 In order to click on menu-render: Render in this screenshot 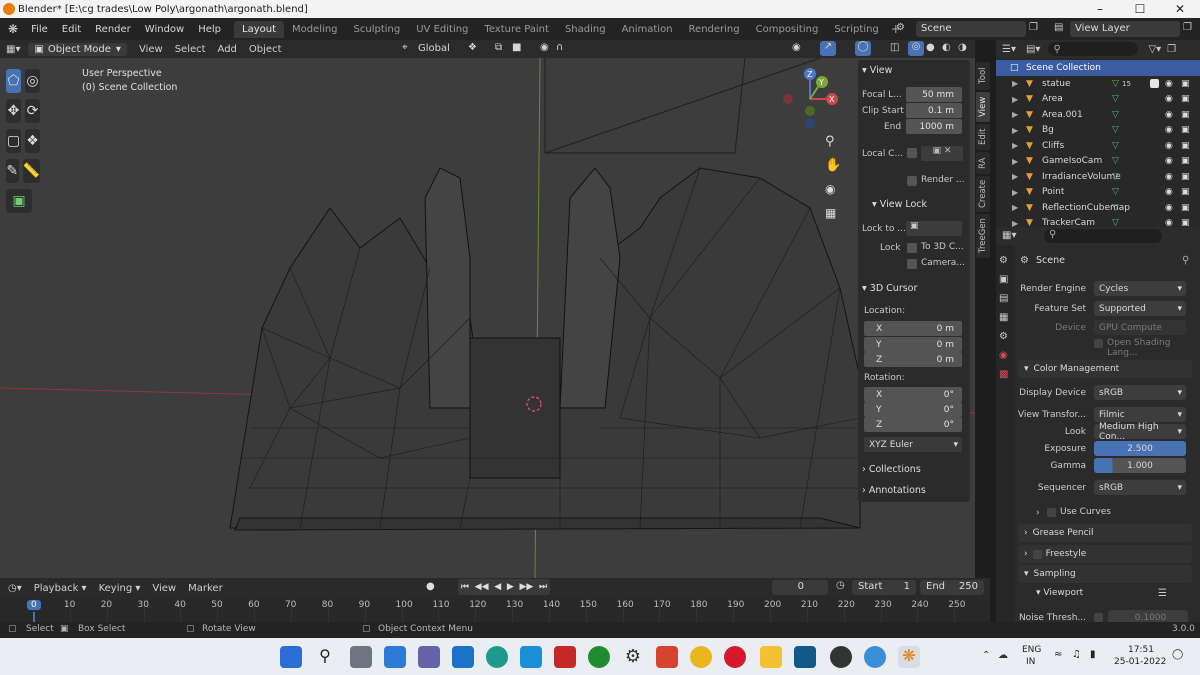, I will do `click(113, 29)`.